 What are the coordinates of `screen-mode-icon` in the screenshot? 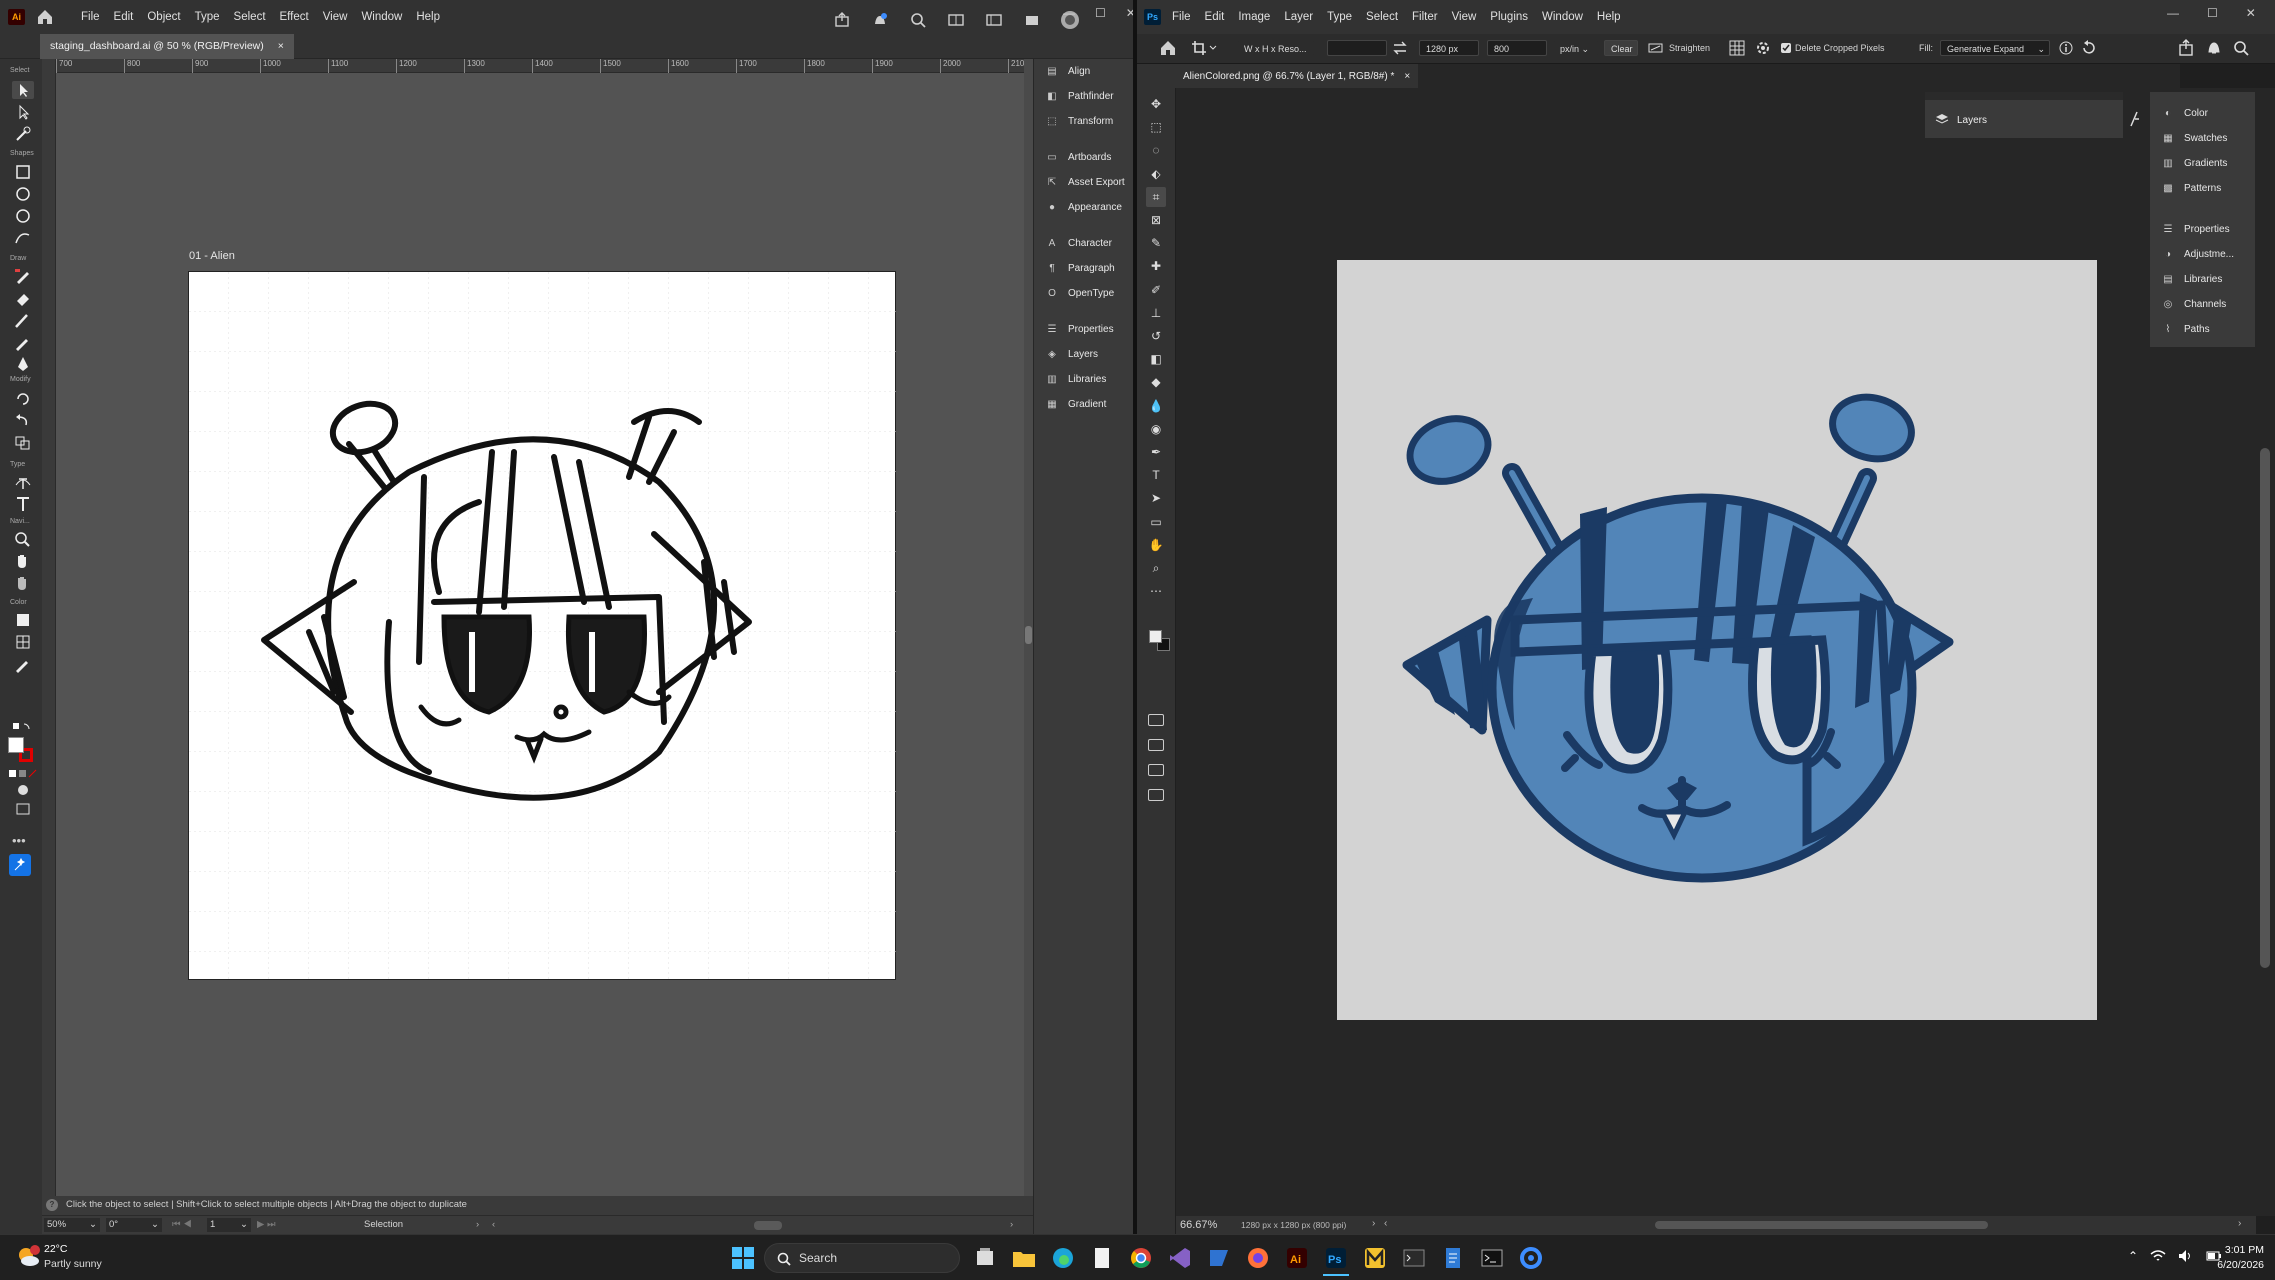 It's located at (23, 810).